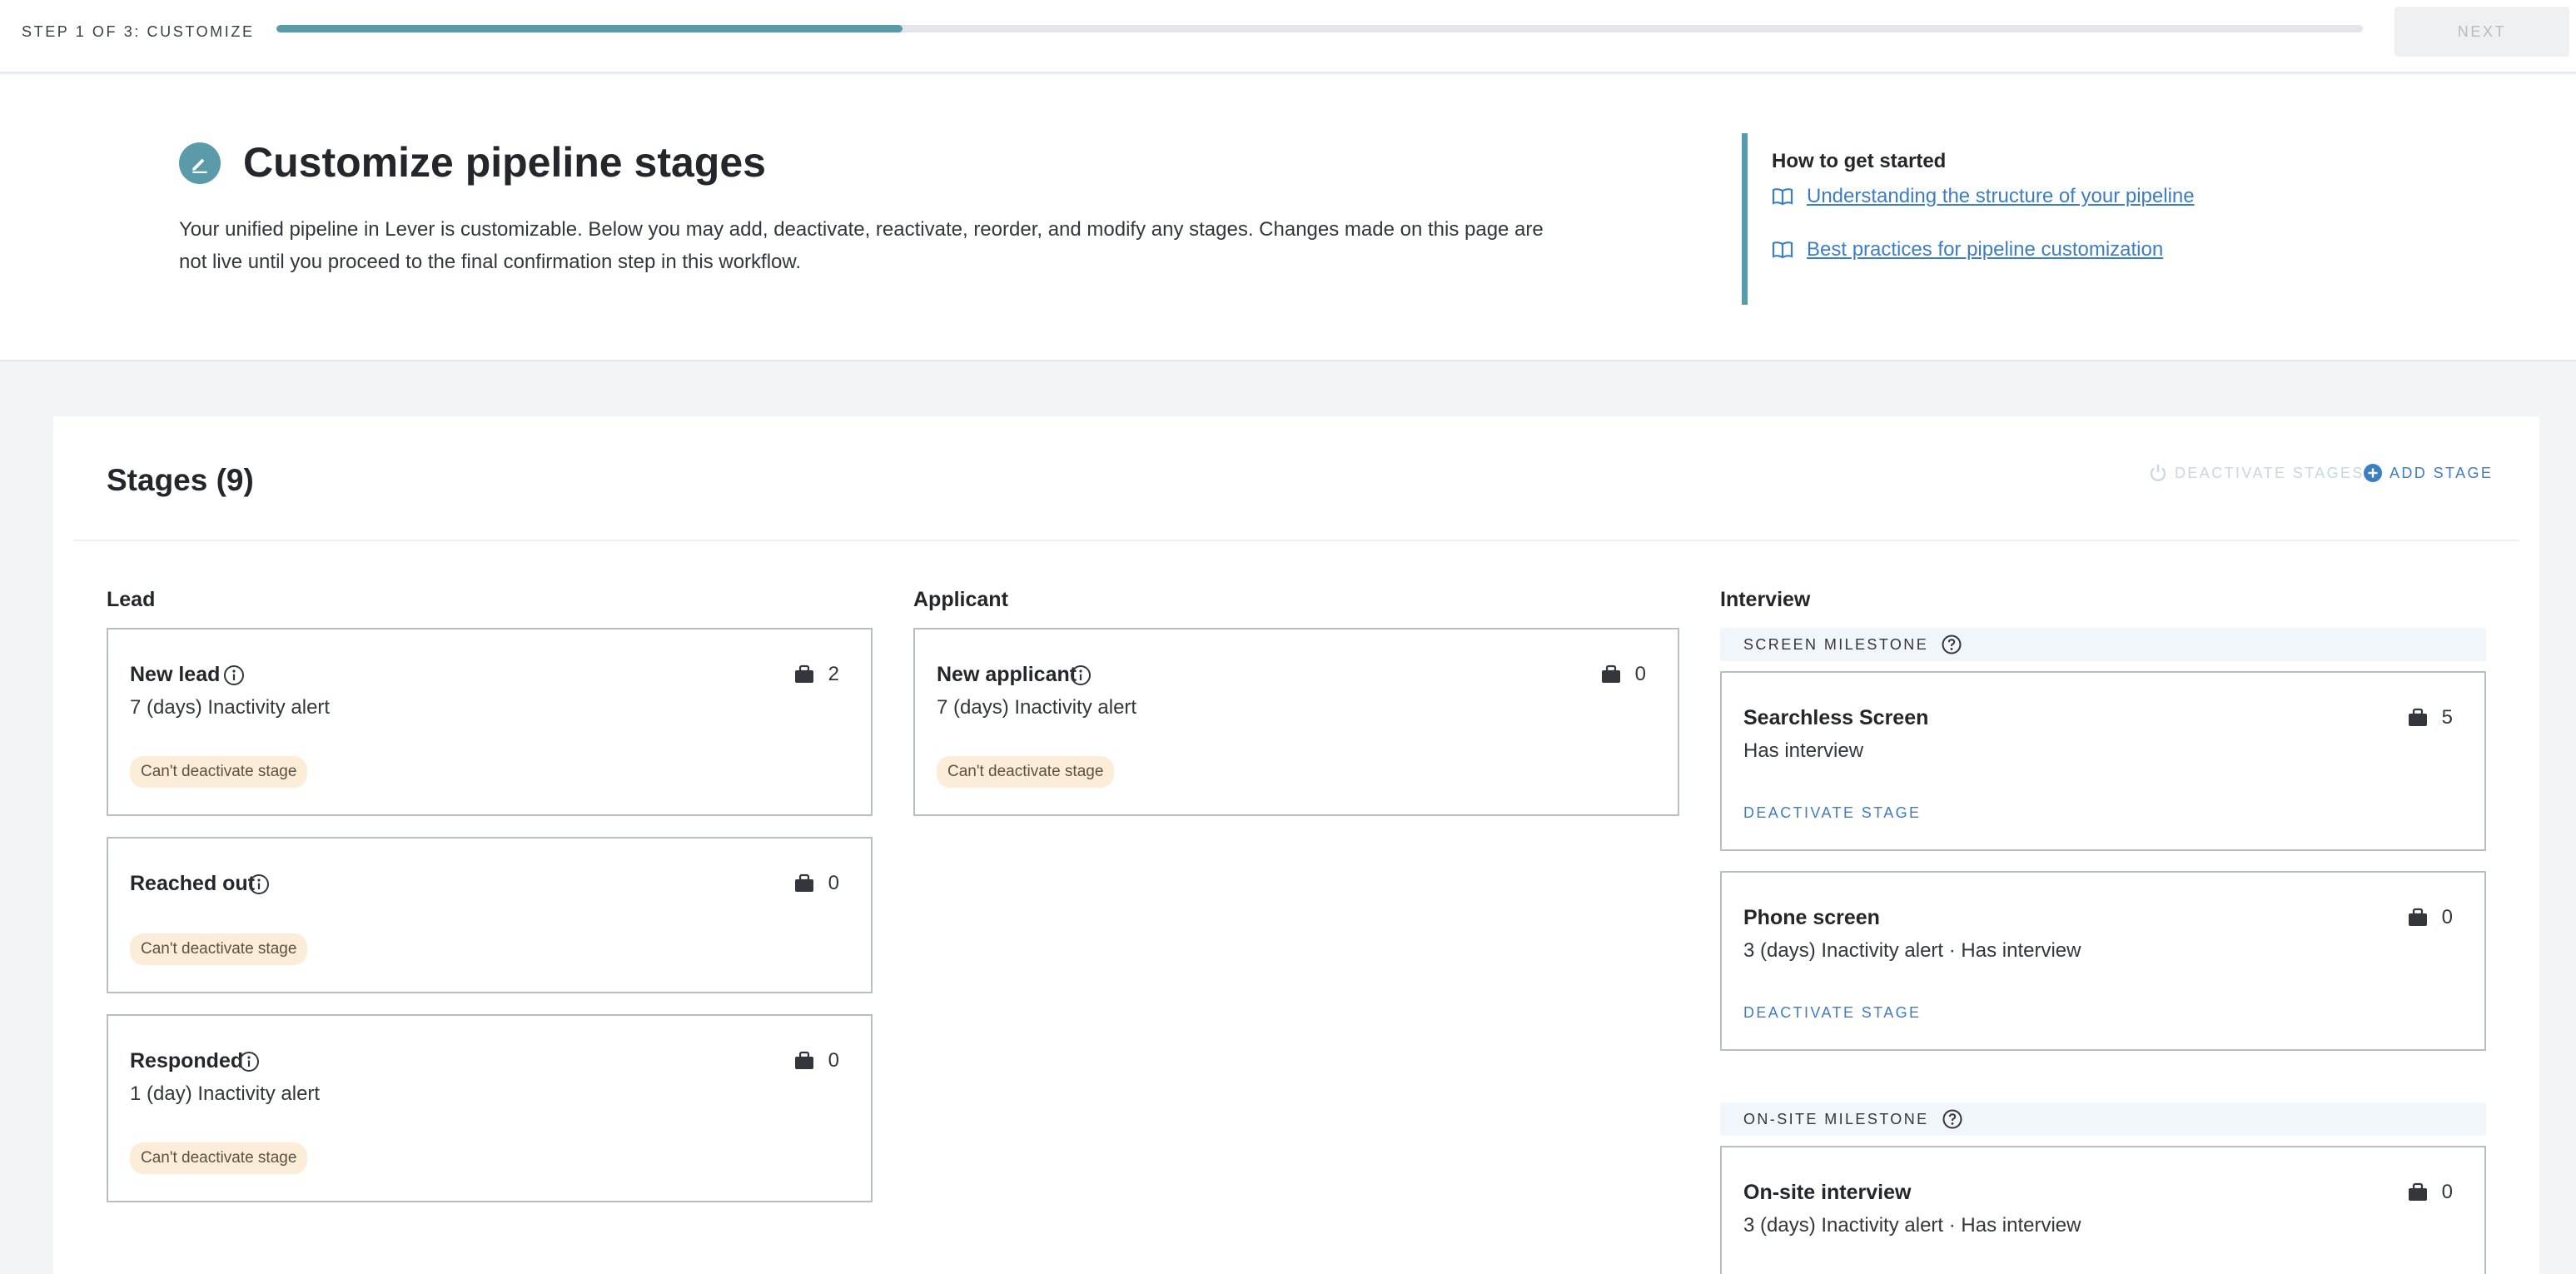  I want to click on column-title-lead: Lead, so click(131, 600).